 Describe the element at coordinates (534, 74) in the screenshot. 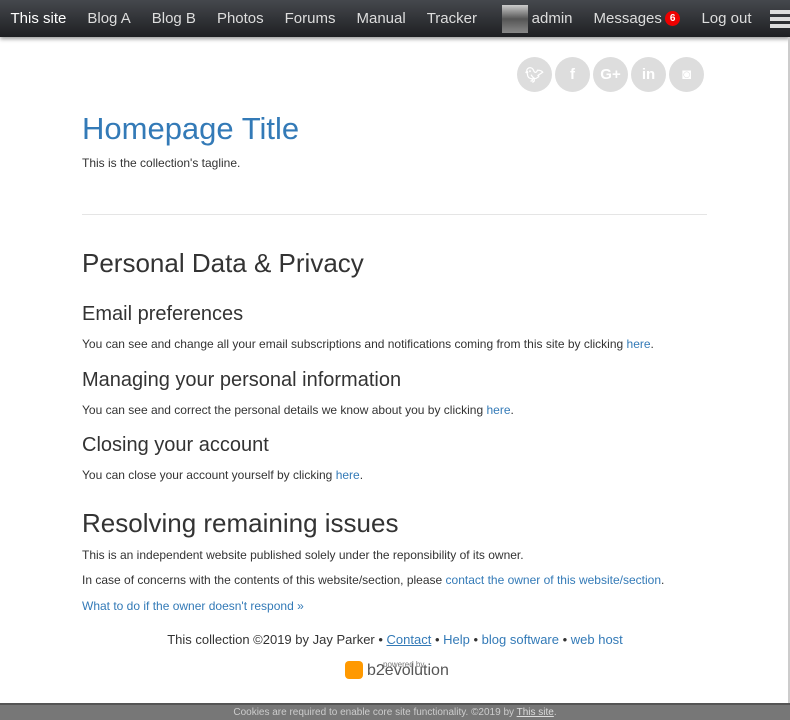

I see `twitter-icon: 🐦︎` at that location.